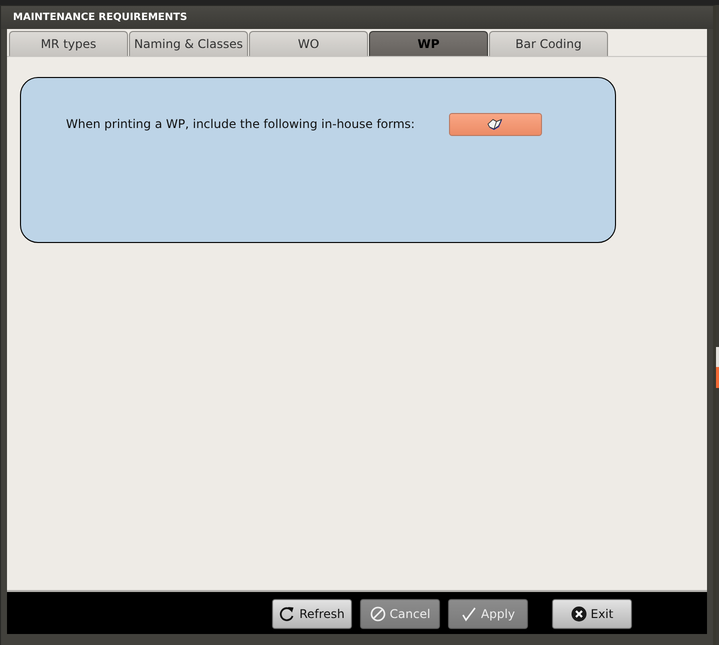  I want to click on refresh-button: Refresh, so click(312, 614).